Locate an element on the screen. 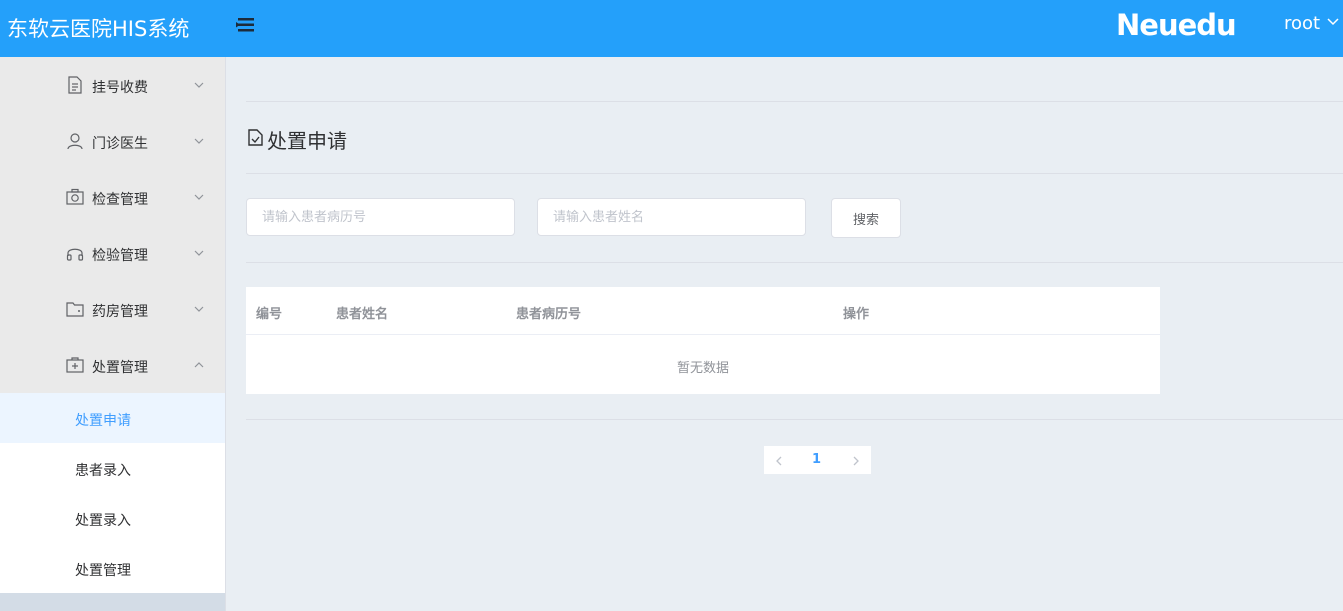  record-number-search-input is located at coordinates (380, 217).